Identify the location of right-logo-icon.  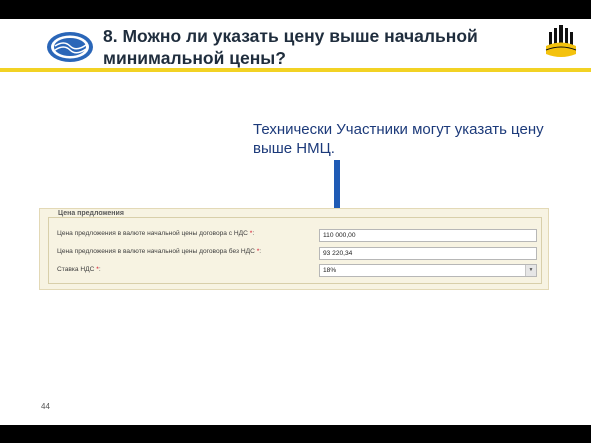
(561, 41).